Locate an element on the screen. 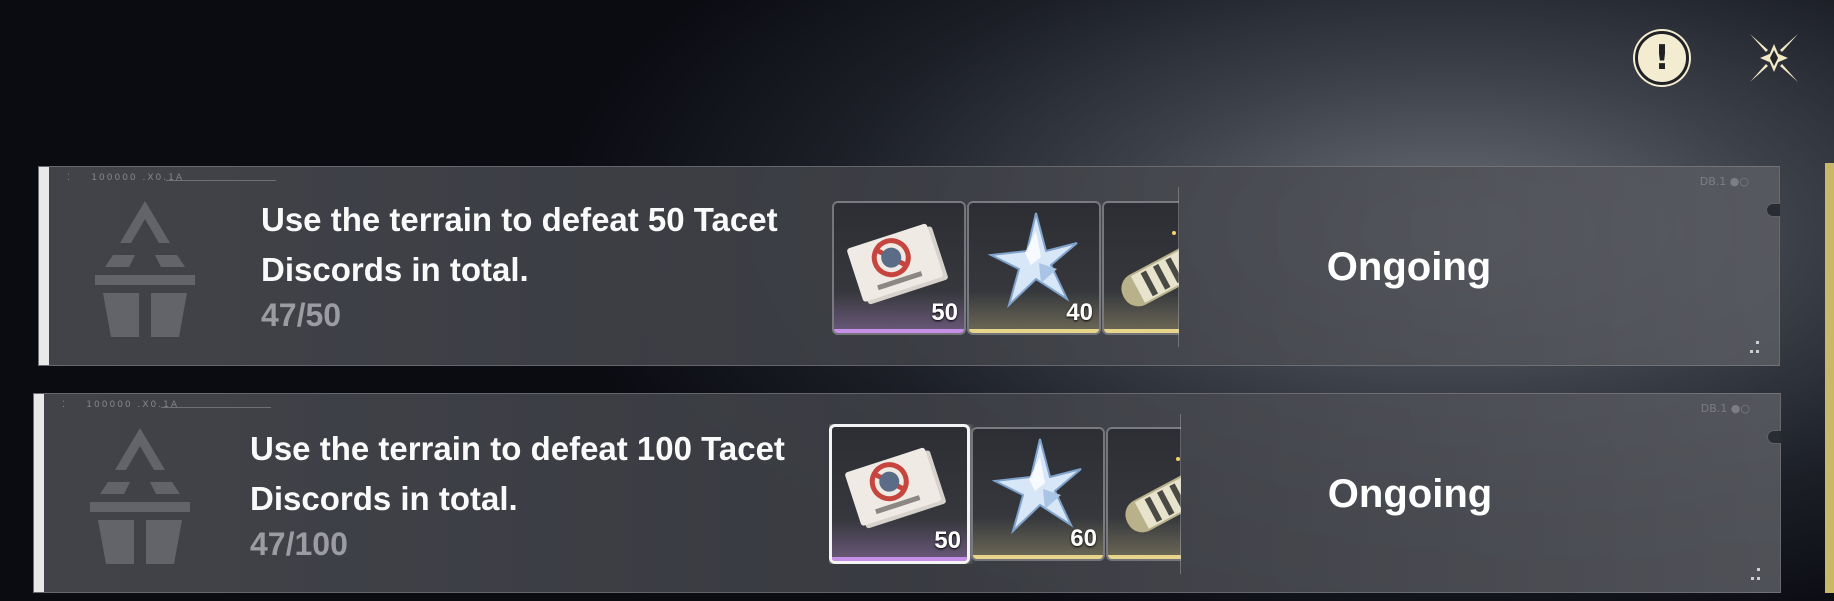 Image resolution: width=1834 pixels, height=601 pixels. exclamation-circle-icon: ! is located at coordinates (1662, 58).